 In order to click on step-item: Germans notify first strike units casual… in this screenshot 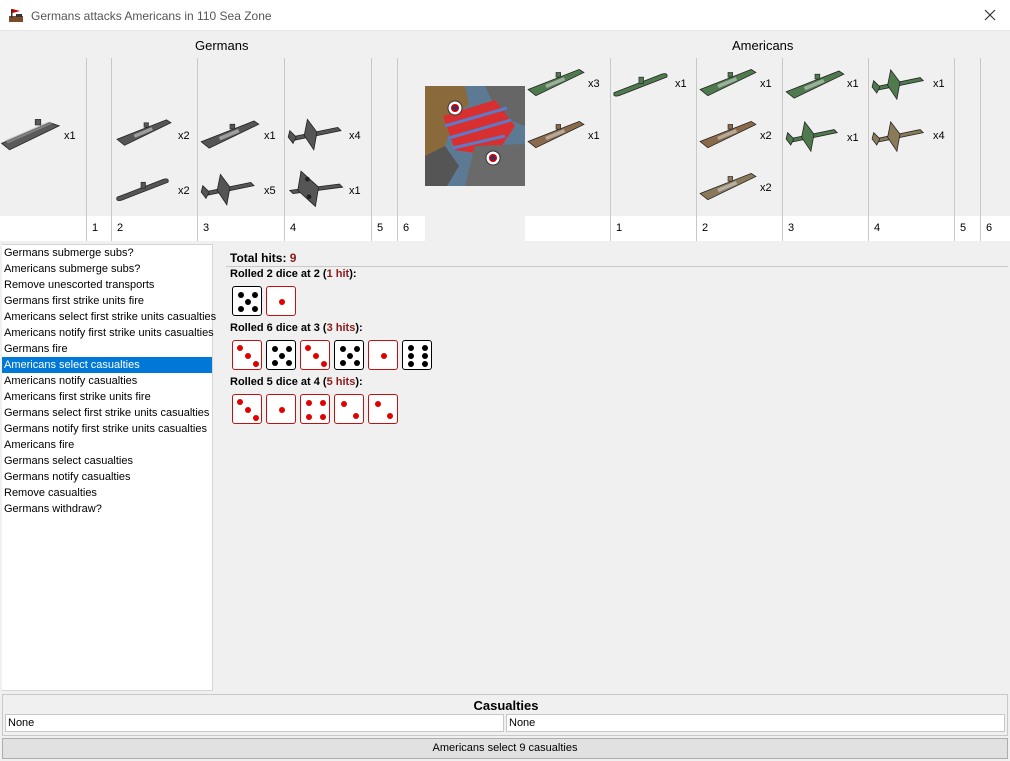, I will do `click(107, 429)`.